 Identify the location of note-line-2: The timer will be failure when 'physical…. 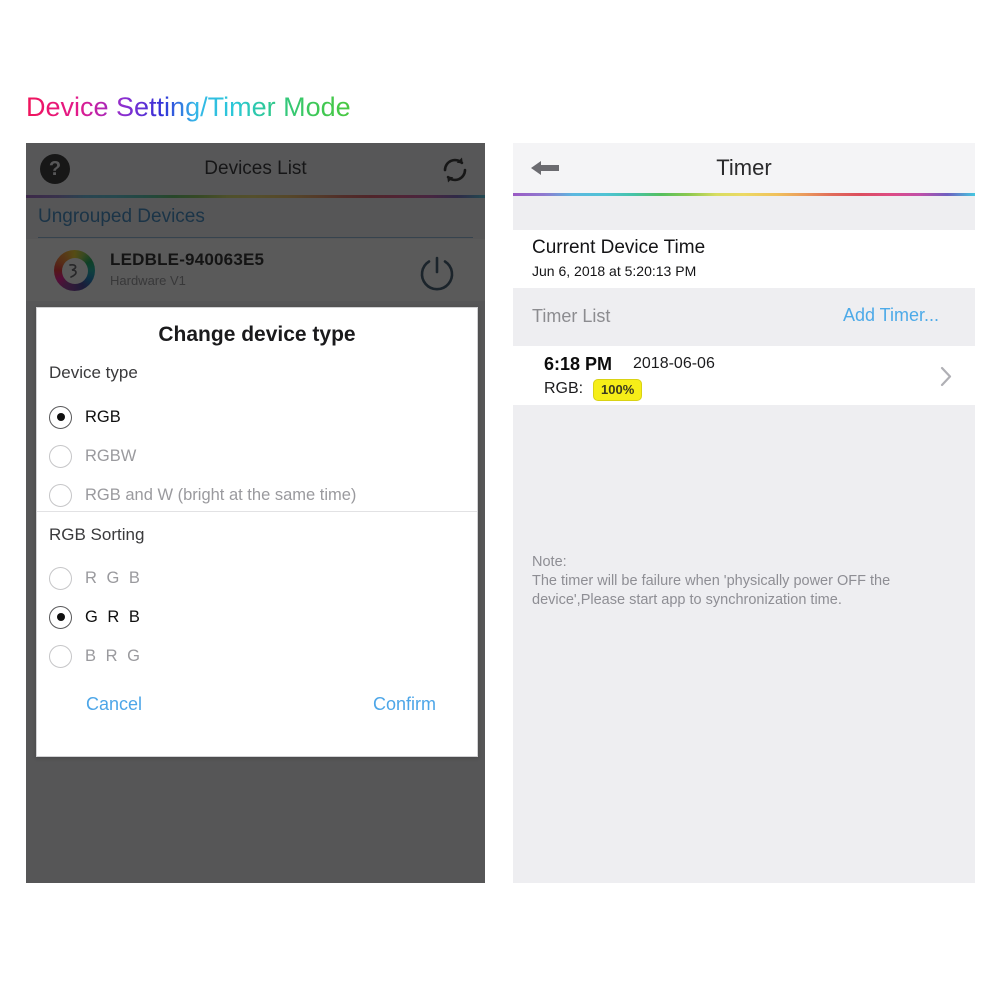
(711, 581).